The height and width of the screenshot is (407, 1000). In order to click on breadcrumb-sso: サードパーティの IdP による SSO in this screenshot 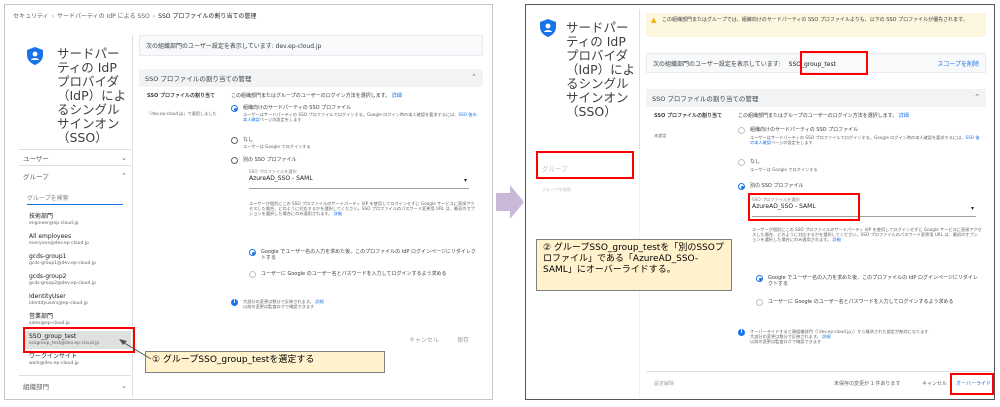, I will do `click(103, 16)`.